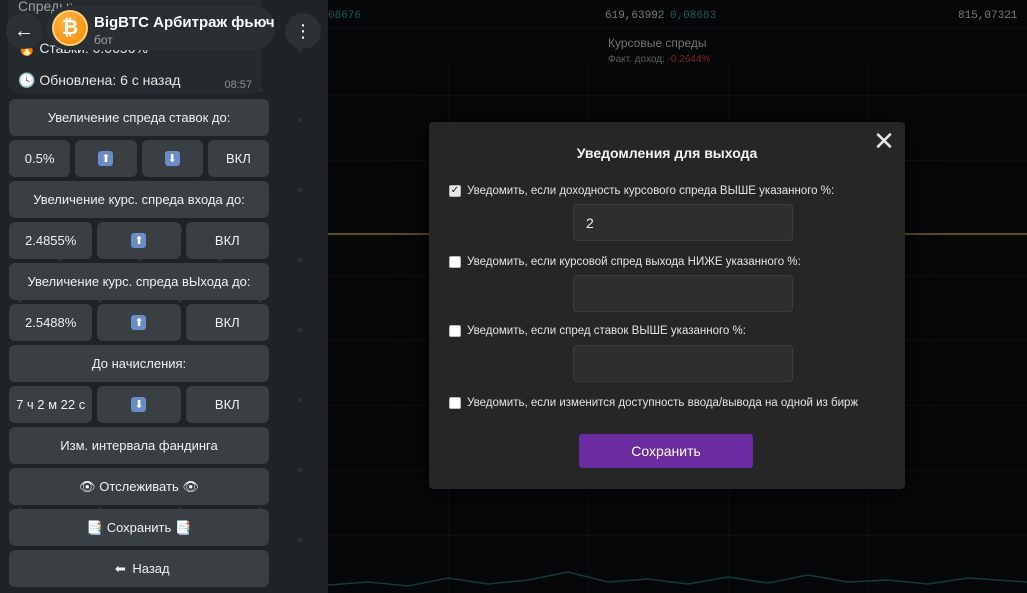 This screenshot has width=1027, height=593. I want to click on entry-toggle-button: ВКЛ, so click(227, 240).